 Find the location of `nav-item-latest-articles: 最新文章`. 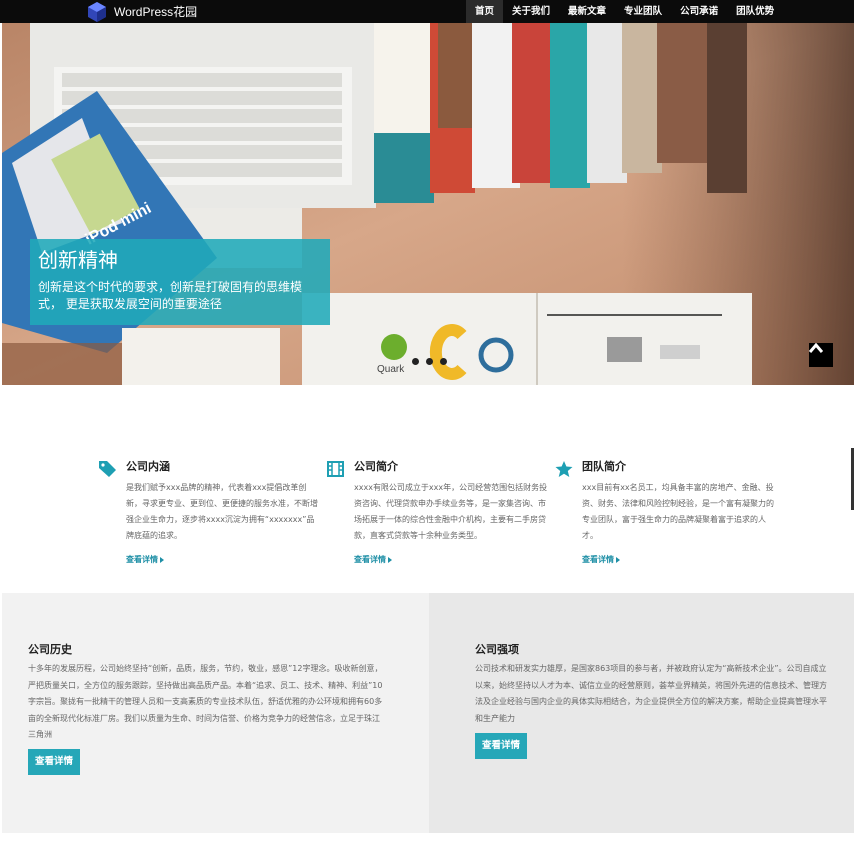

nav-item-latest-articles: 最新文章 is located at coordinates (587, 11).